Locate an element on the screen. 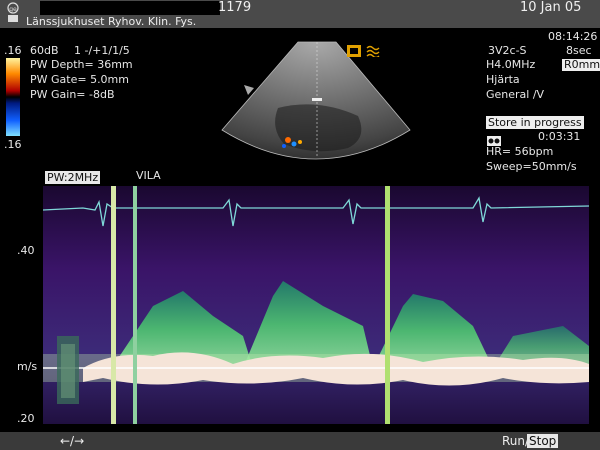 The height and width of the screenshot is (450, 600). r0-button: R0mm is located at coordinates (581, 65).